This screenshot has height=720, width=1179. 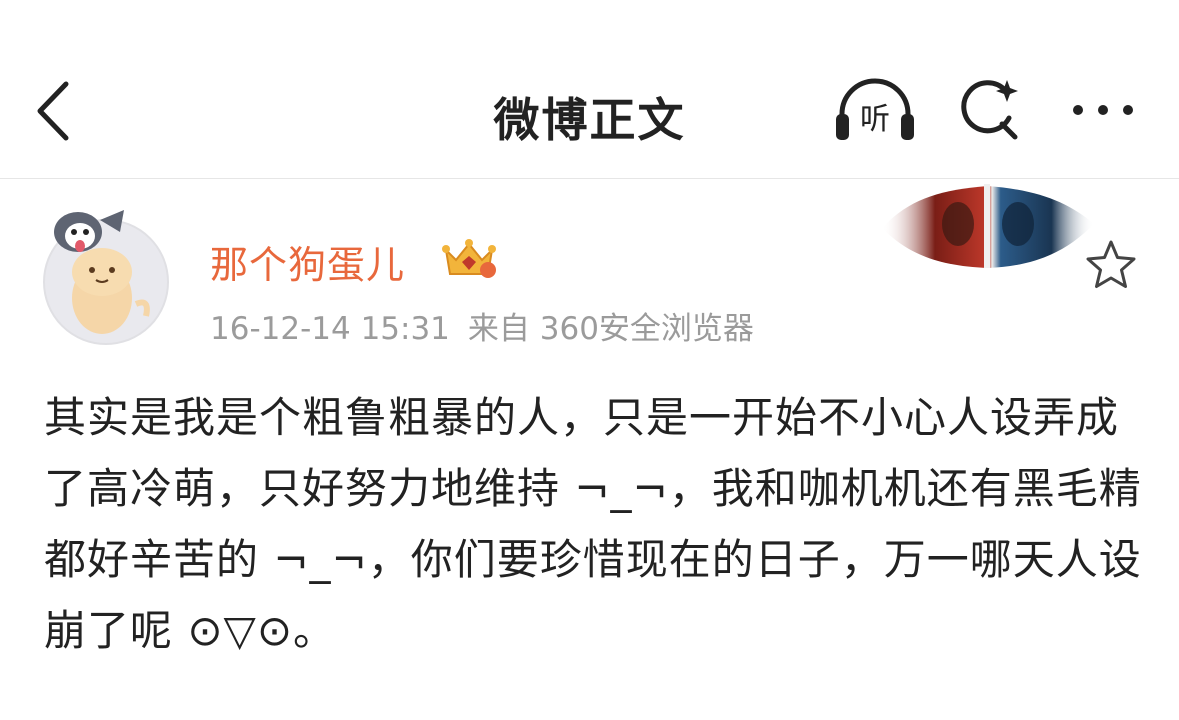 I want to click on vip-crown-icon, so click(x=469, y=259).